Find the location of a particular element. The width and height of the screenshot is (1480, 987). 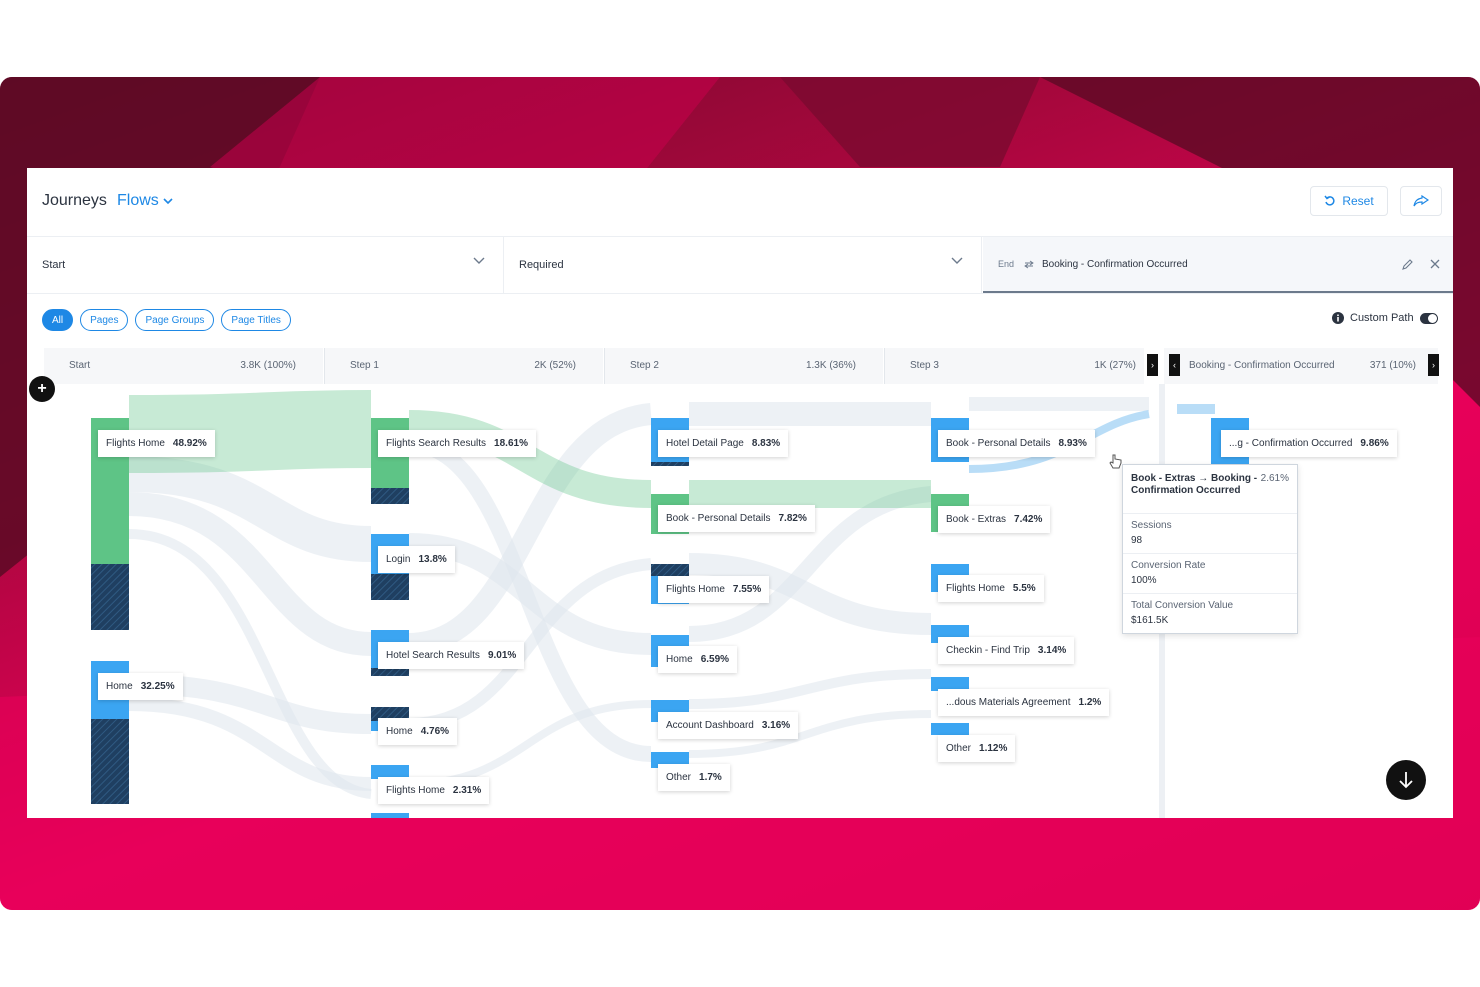

node-start-flights-home: Flights Home 48.92% is located at coordinates (156, 443).